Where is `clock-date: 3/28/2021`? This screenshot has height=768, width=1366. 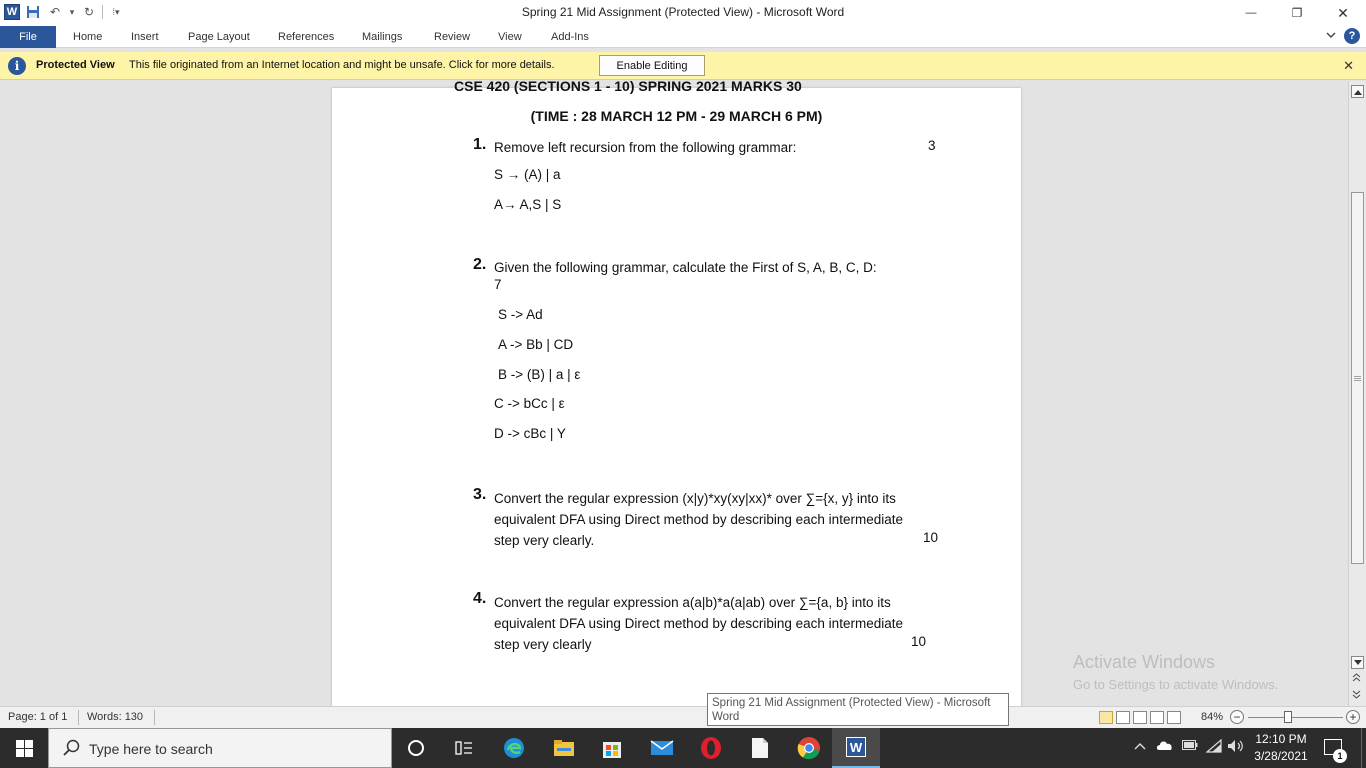
clock-date: 3/28/2021 is located at coordinates (1281, 756).